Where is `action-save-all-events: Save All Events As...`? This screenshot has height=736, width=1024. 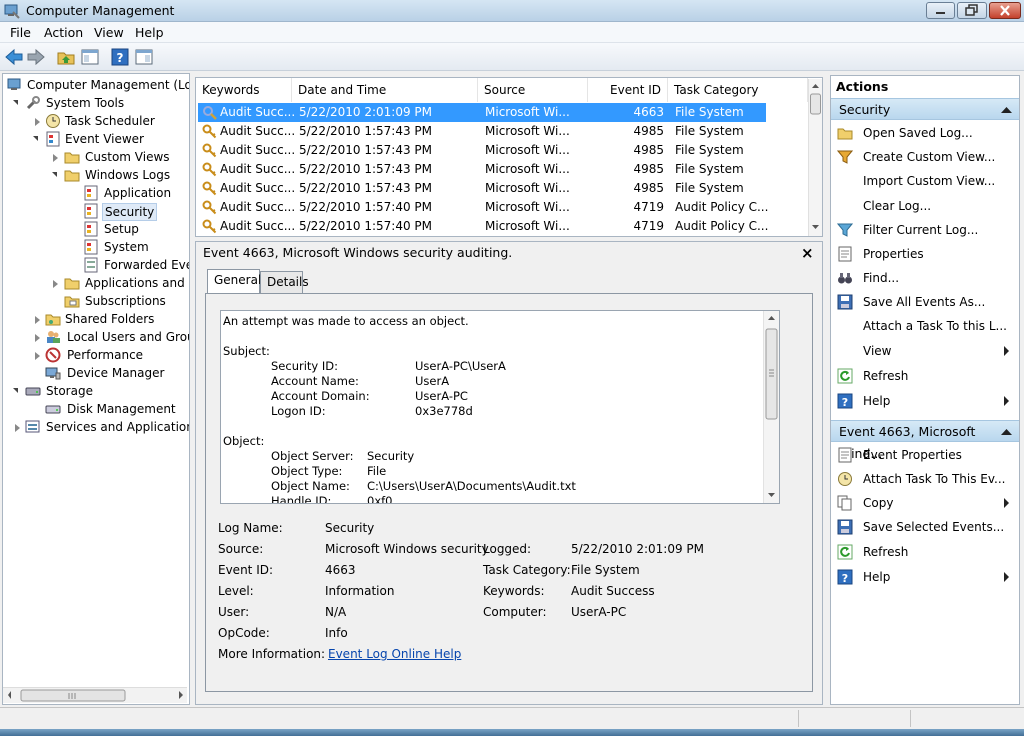 action-save-all-events: Save All Events As... is located at coordinates (925, 302).